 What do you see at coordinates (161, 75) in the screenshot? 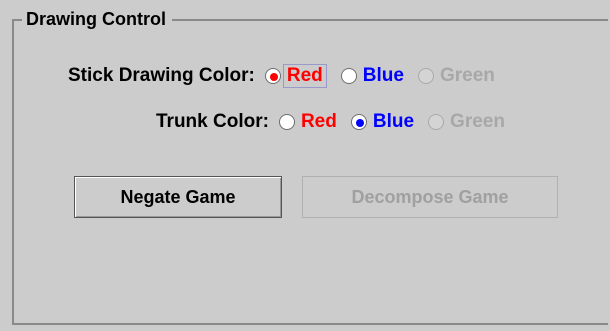
I see `stick-color-label: Stick Drawing Color:` at bounding box center [161, 75].